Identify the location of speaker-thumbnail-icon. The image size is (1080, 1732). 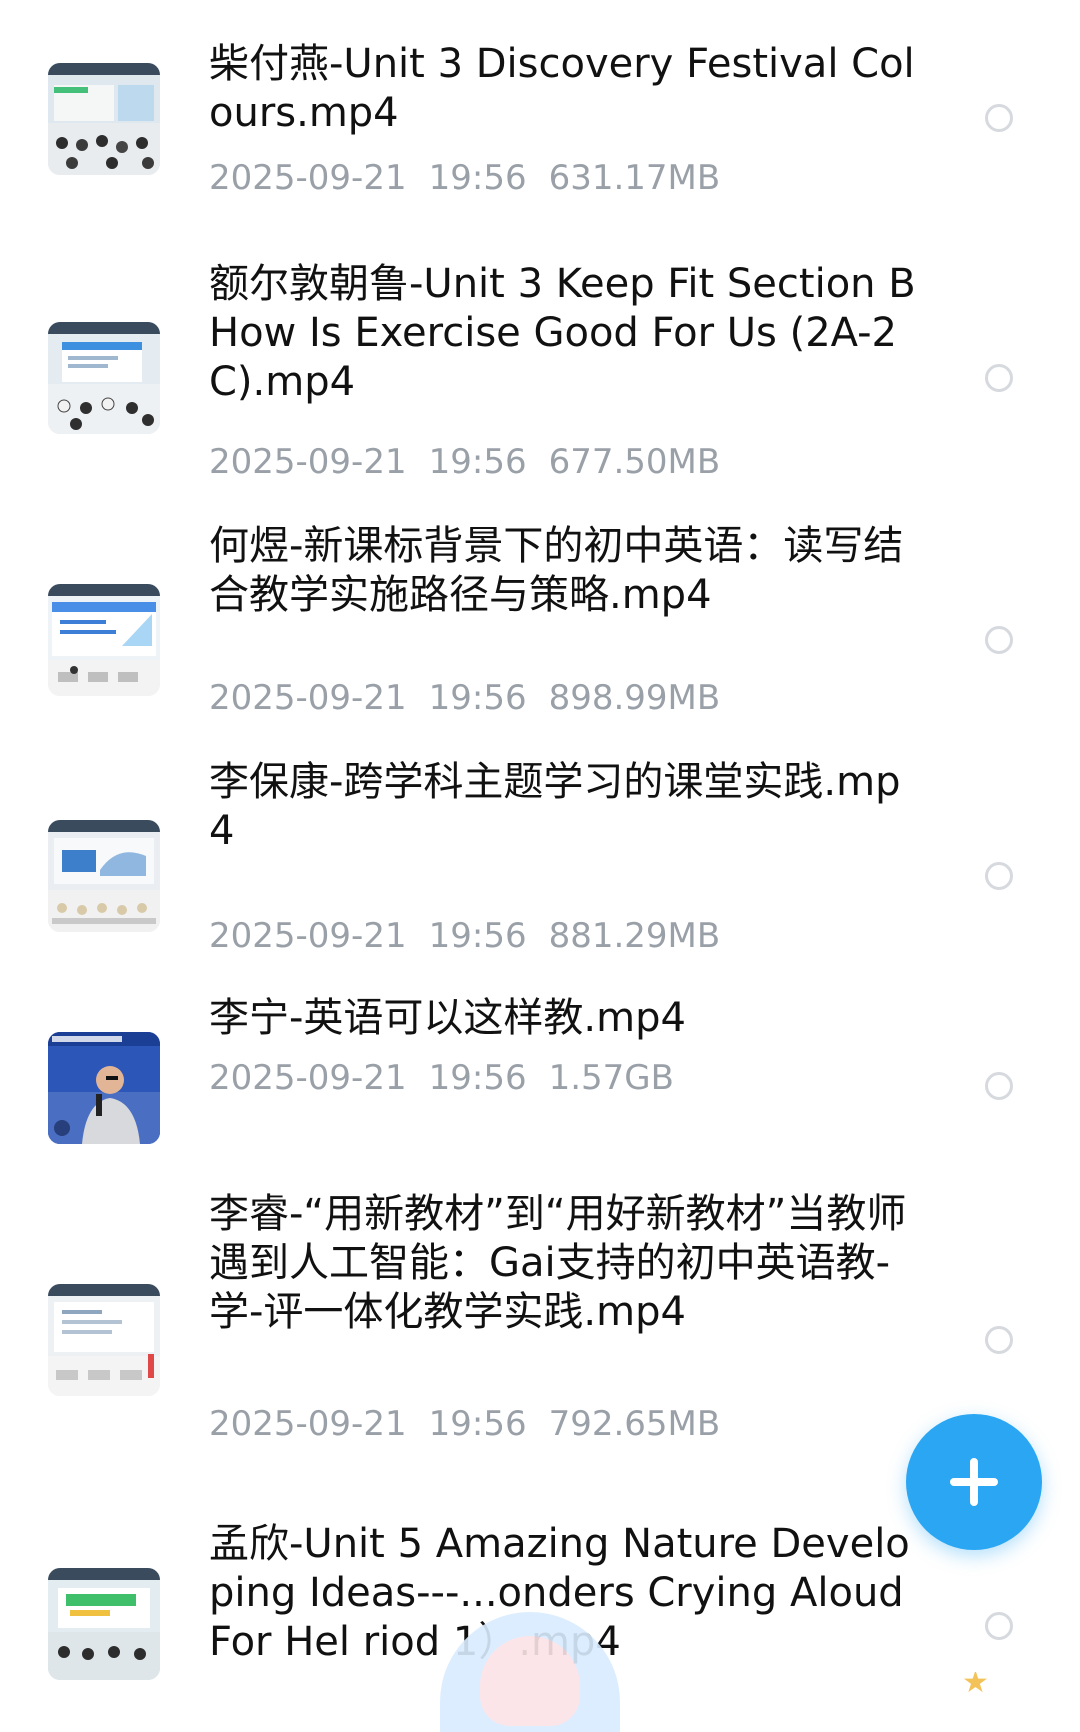
(104, 1088).